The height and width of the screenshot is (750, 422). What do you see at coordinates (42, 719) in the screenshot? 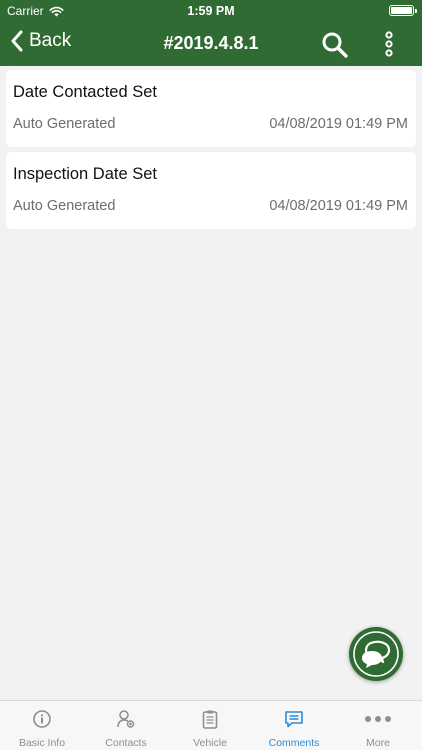
I see `info-icon` at bounding box center [42, 719].